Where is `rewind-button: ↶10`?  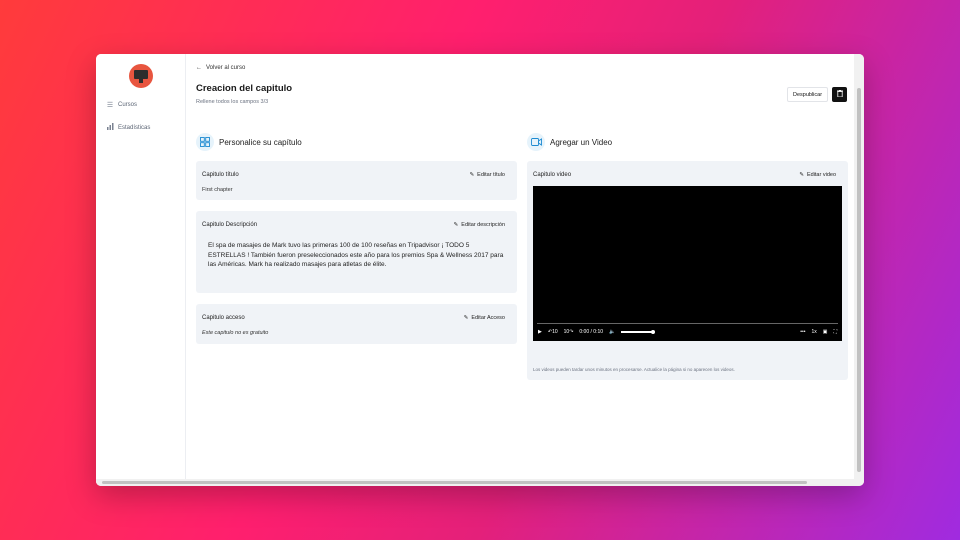
rewind-button: ↶10 is located at coordinates (553, 332).